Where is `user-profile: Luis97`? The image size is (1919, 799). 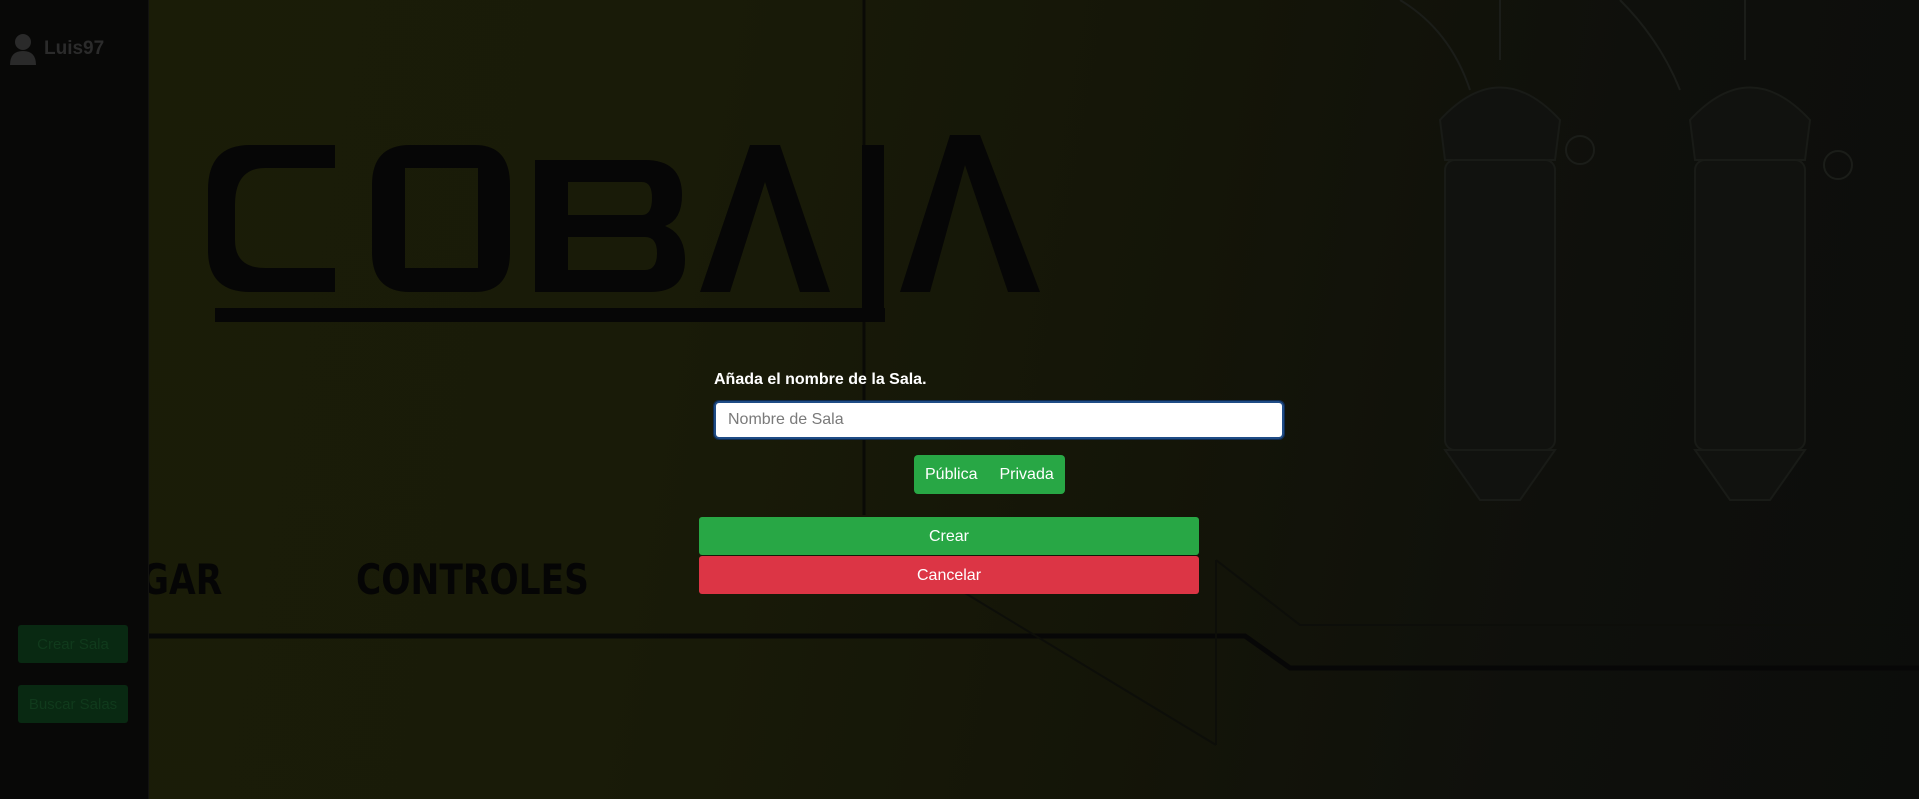
user-profile: Luis97 is located at coordinates (56, 49).